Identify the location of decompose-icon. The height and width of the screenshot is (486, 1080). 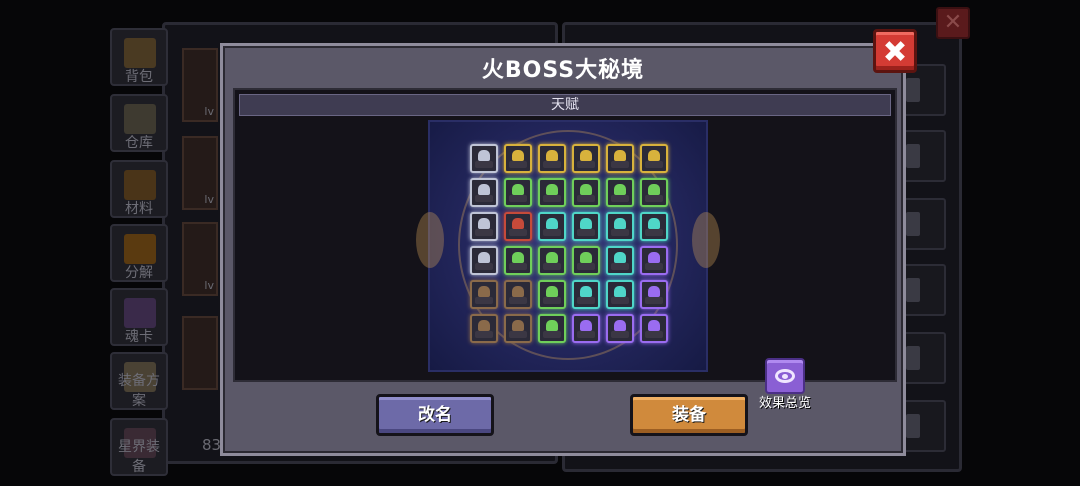
(140, 249).